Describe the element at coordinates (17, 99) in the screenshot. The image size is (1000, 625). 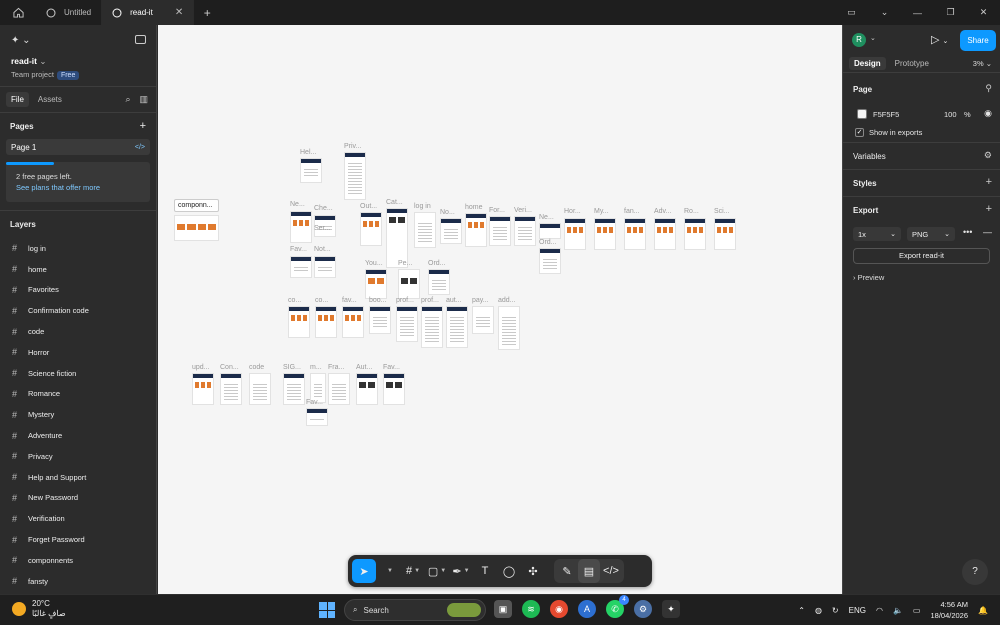
I see `tab-file: File` at that location.